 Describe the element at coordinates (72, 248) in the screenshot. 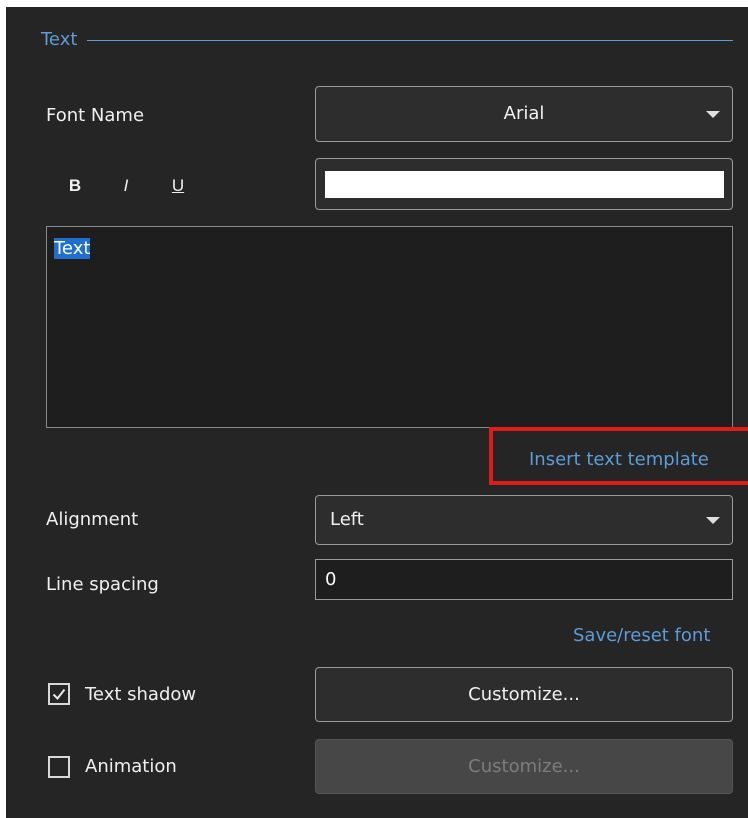

I see `selected-text: Text` at that location.